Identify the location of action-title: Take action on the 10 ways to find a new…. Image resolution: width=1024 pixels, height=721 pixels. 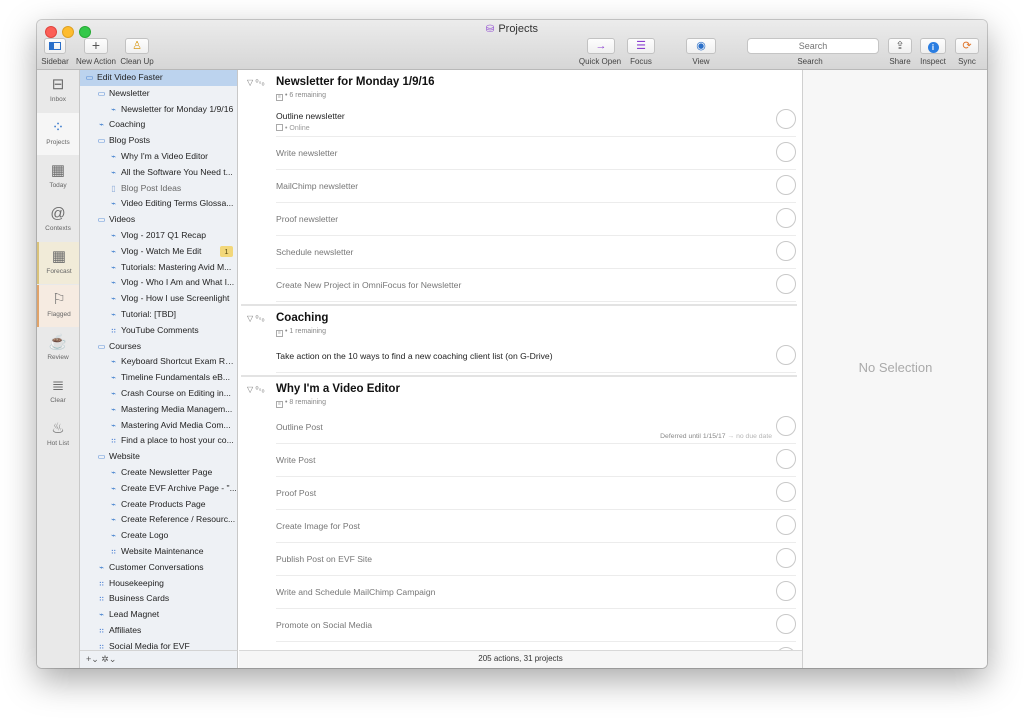
(414, 356).